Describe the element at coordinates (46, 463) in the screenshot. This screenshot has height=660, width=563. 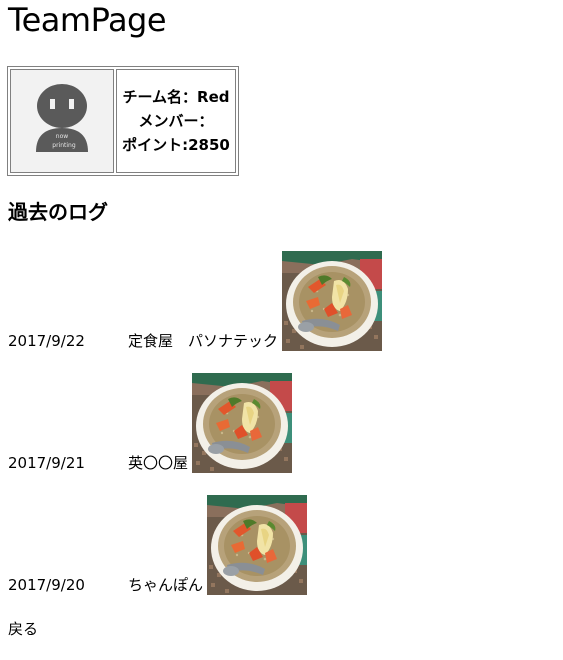
I see `log-date: 2017/9/21` at that location.